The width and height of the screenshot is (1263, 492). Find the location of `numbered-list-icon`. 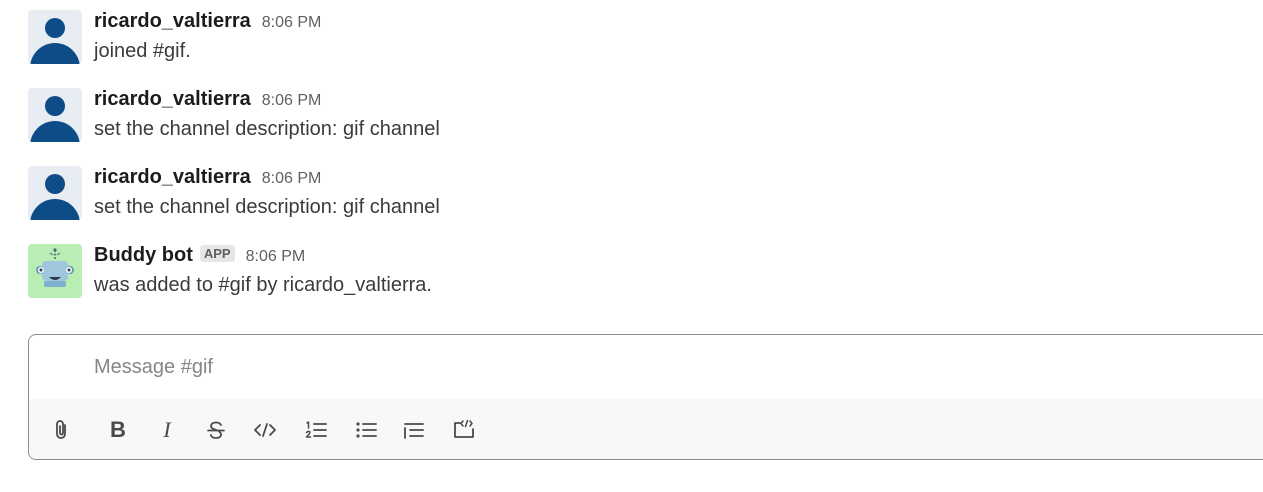

numbered-list-icon is located at coordinates (316, 430).